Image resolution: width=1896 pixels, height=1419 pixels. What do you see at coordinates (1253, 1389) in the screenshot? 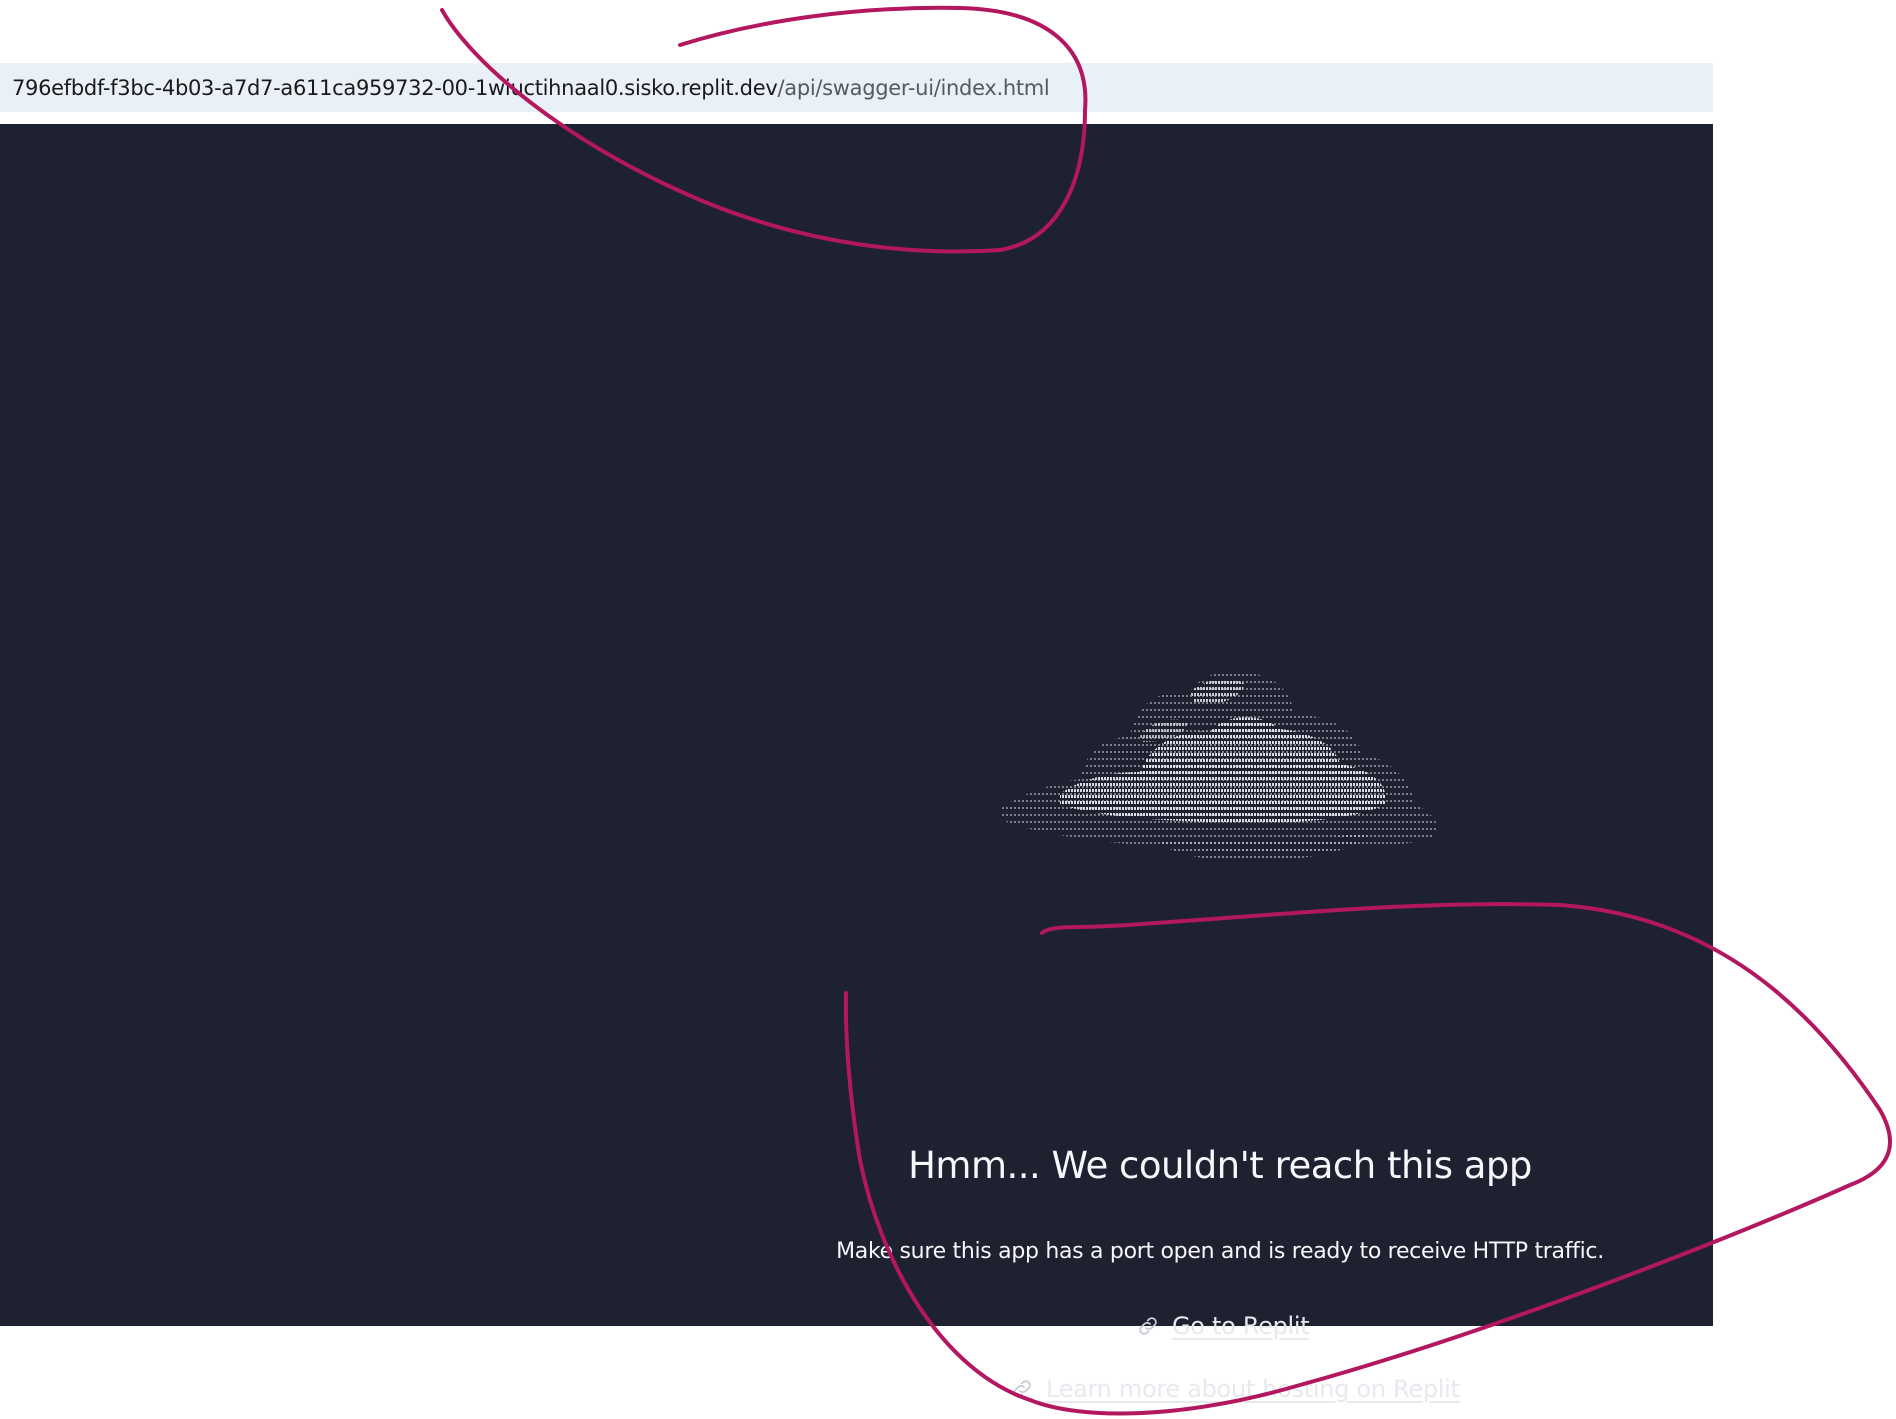
I see `learn-hosting-label: Learn more about hosting on Replit` at bounding box center [1253, 1389].